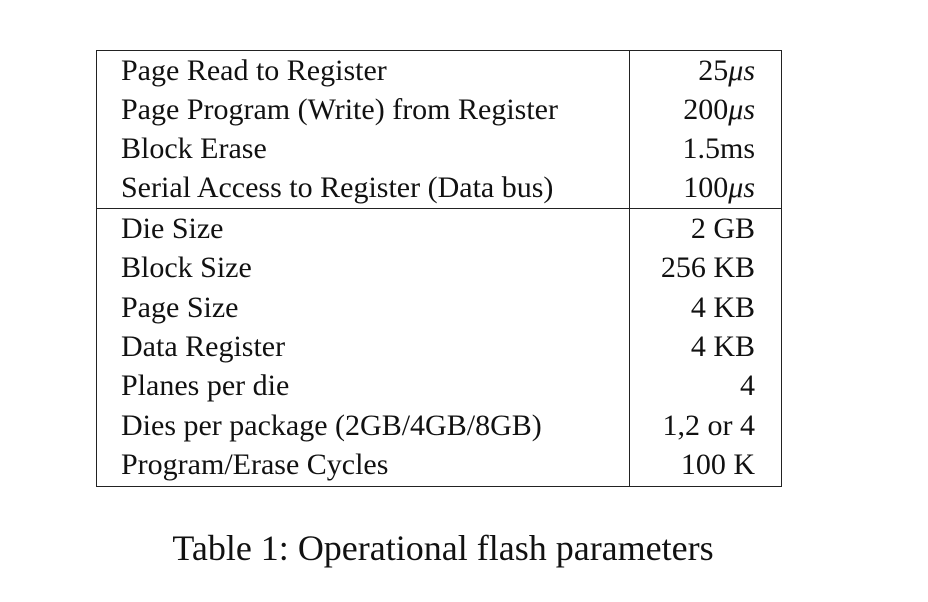 This screenshot has height=602, width=928. I want to click on param-label: Die Size, so click(172, 228).